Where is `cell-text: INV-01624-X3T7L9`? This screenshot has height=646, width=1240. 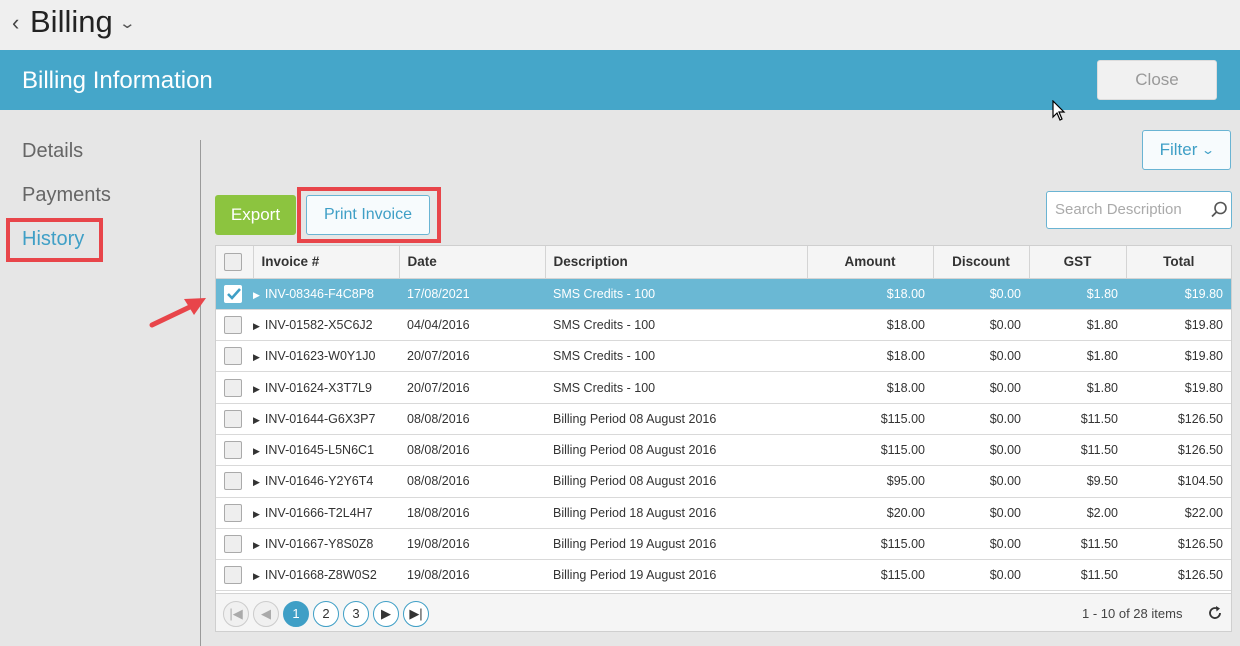
cell-text: INV-01624-X3T7L9 is located at coordinates (318, 387).